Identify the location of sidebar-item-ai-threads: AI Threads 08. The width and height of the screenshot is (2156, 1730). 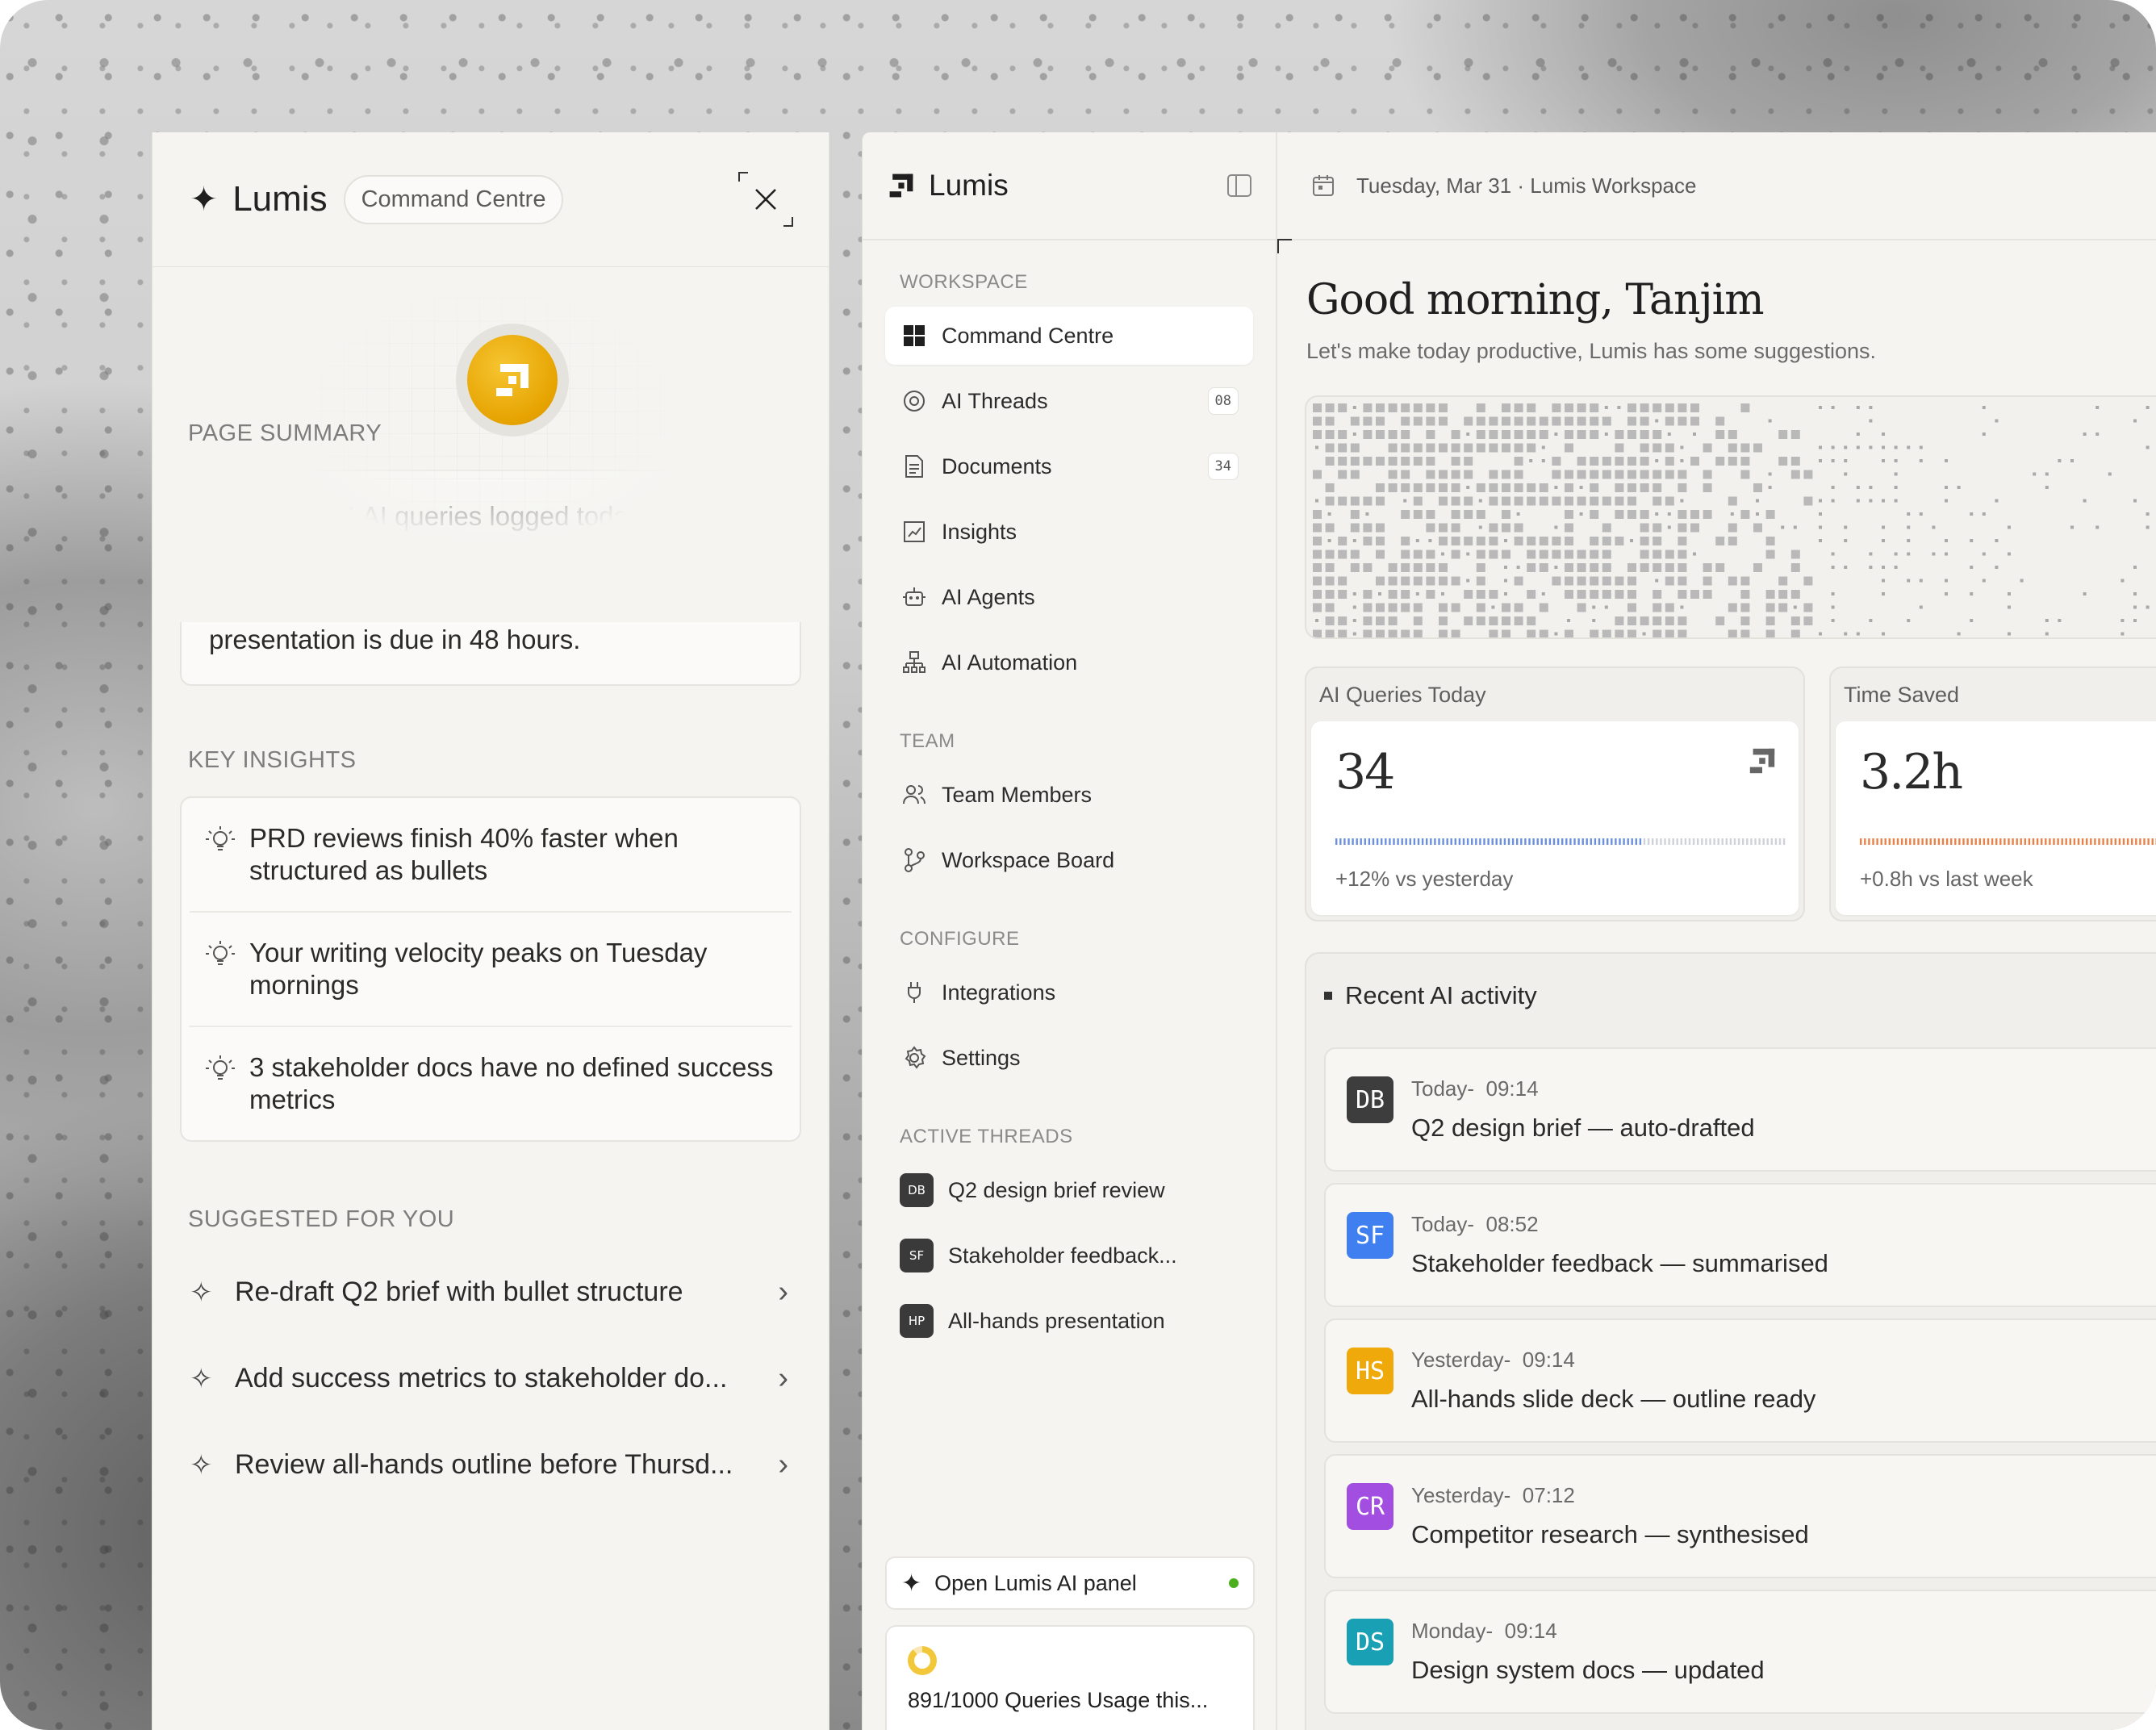
(1069, 401).